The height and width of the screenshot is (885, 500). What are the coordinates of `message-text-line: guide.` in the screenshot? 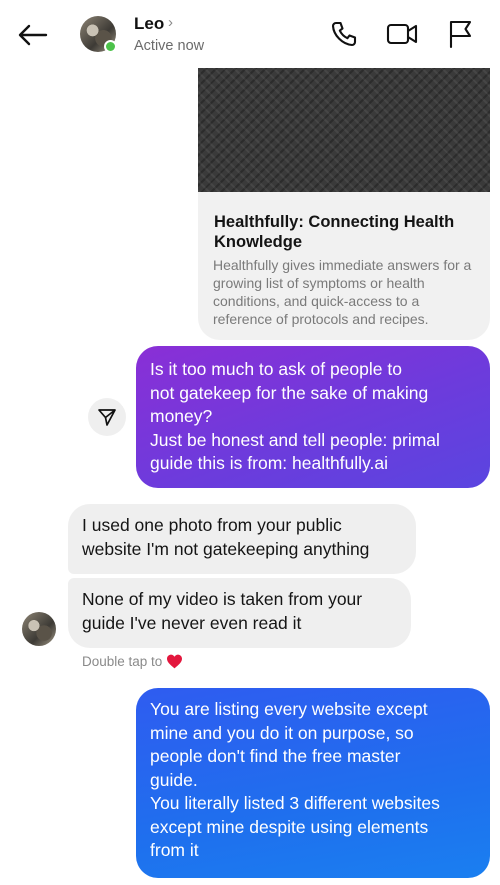 It's located at (174, 779).